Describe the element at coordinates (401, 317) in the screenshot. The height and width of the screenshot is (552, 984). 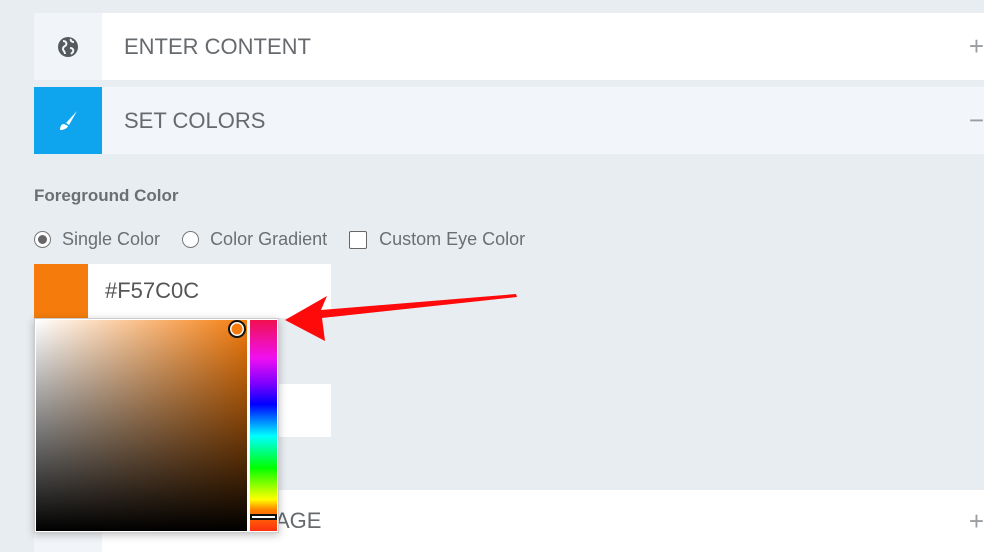
I see `red-arrow-annotation` at that location.